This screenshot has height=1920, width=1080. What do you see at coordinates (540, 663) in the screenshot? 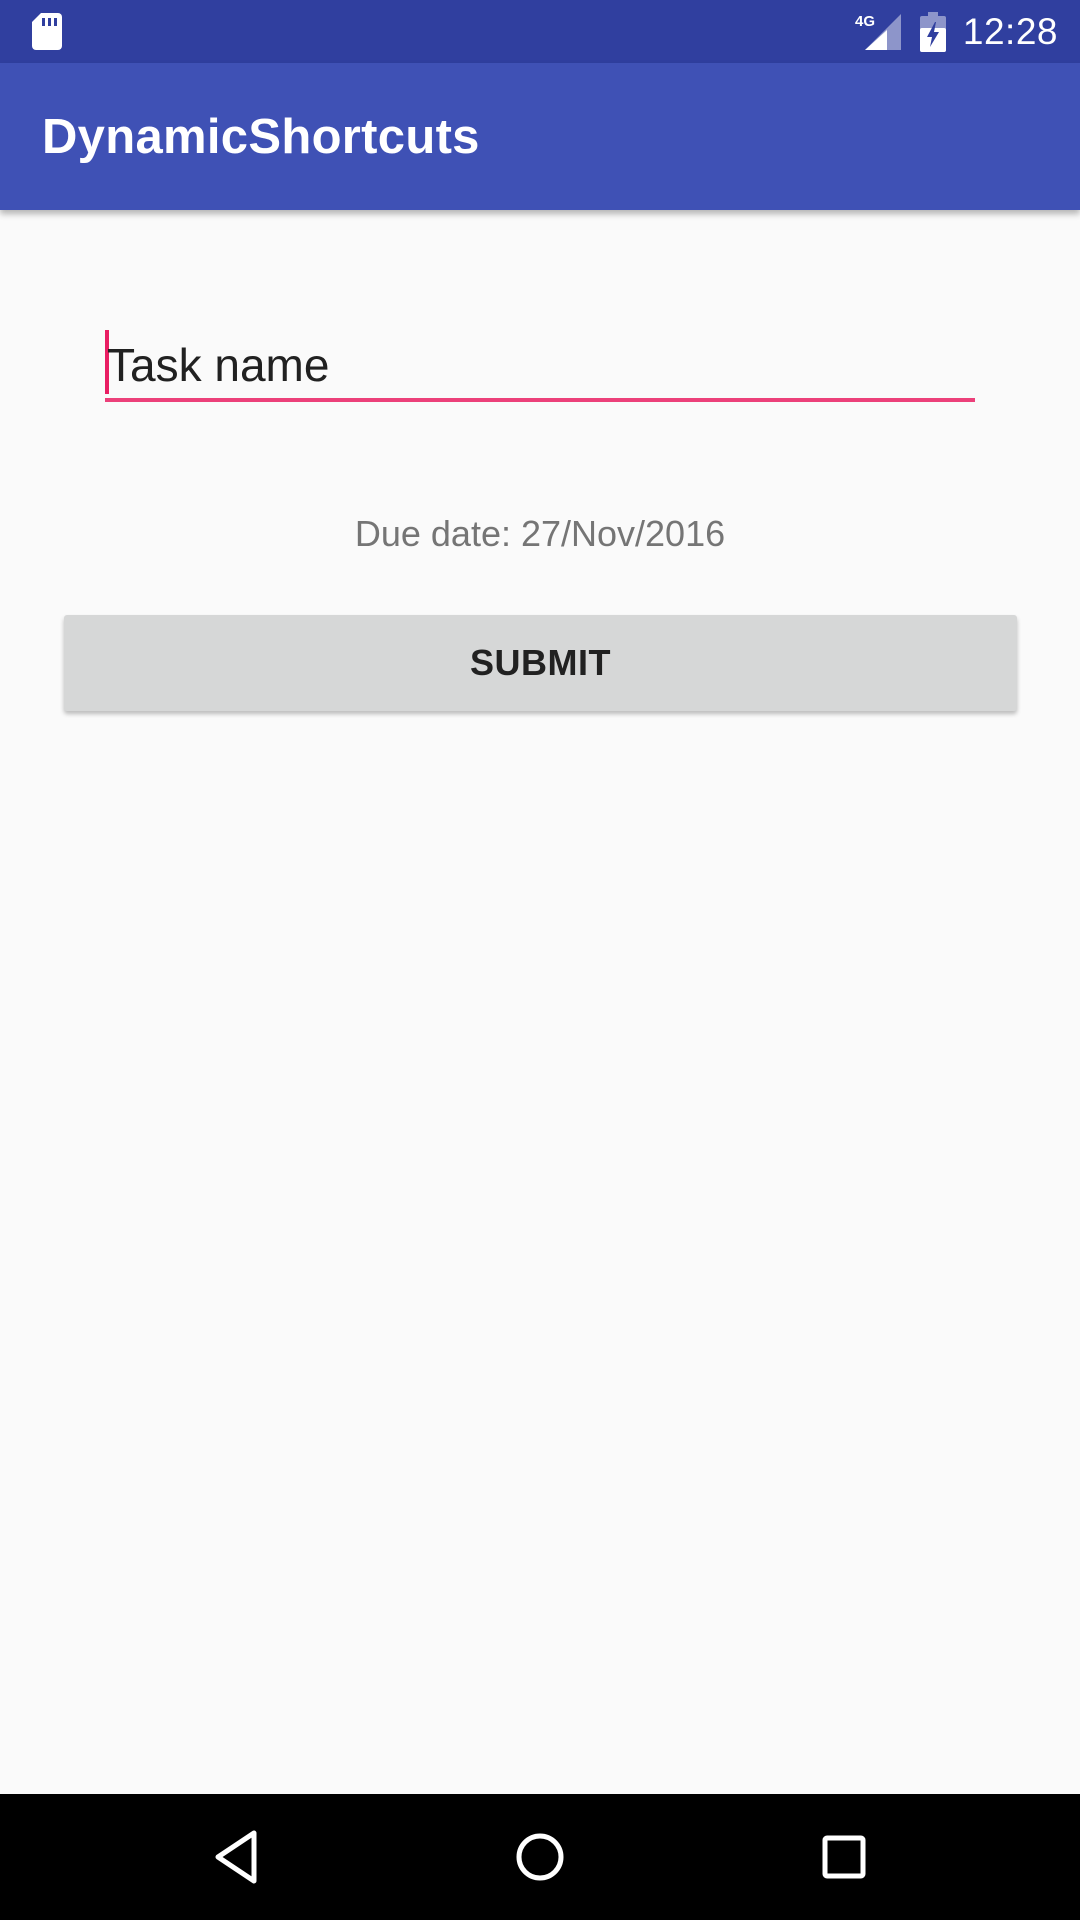
I see `submit-button: SUBMIT` at bounding box center [540, 663].